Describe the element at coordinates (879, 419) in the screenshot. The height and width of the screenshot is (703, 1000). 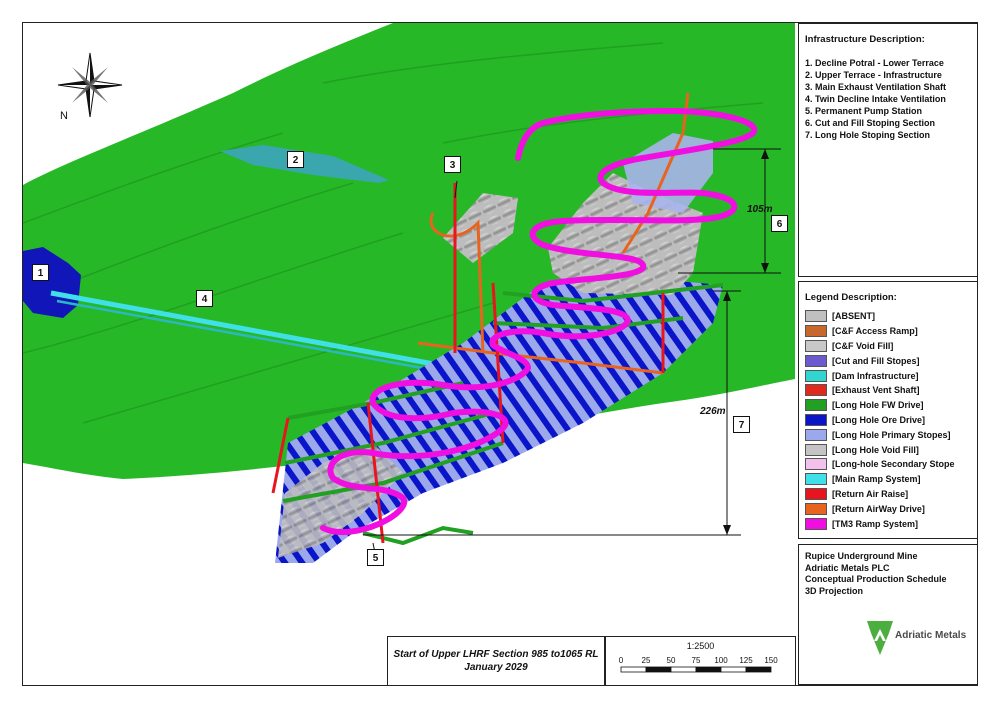
I see `legend-label: [Long Hole Ore Drive]` at that location.